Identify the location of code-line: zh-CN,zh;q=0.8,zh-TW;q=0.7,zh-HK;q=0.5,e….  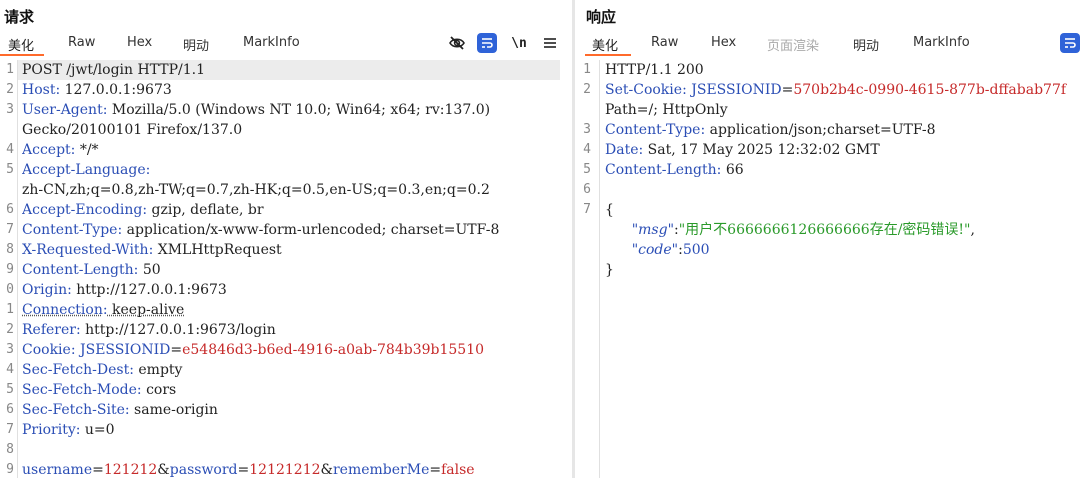
(295, 190).